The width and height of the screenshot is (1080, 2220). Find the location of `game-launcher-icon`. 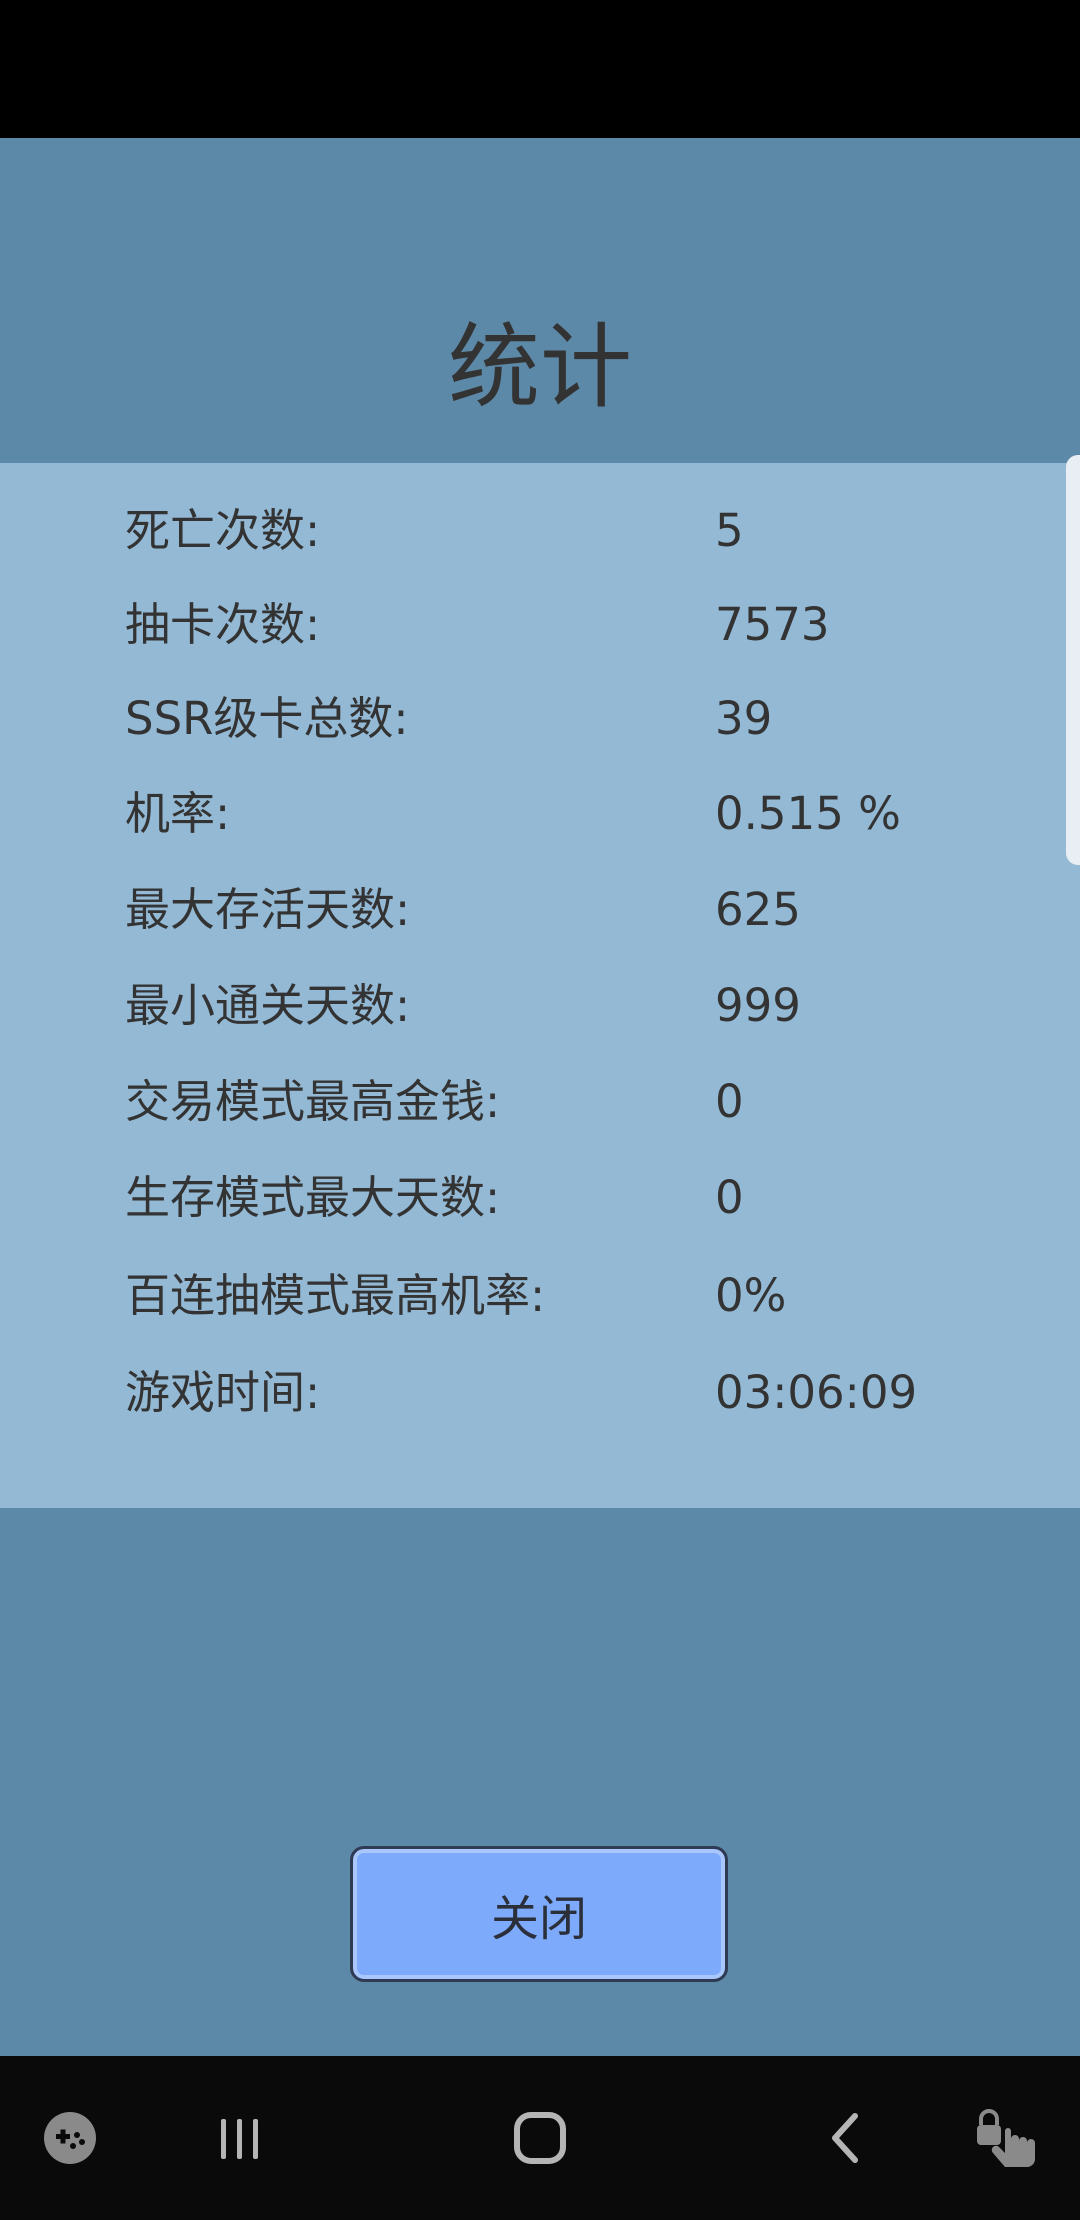

game-launcher-icon is located at coordinates (70, 2138).